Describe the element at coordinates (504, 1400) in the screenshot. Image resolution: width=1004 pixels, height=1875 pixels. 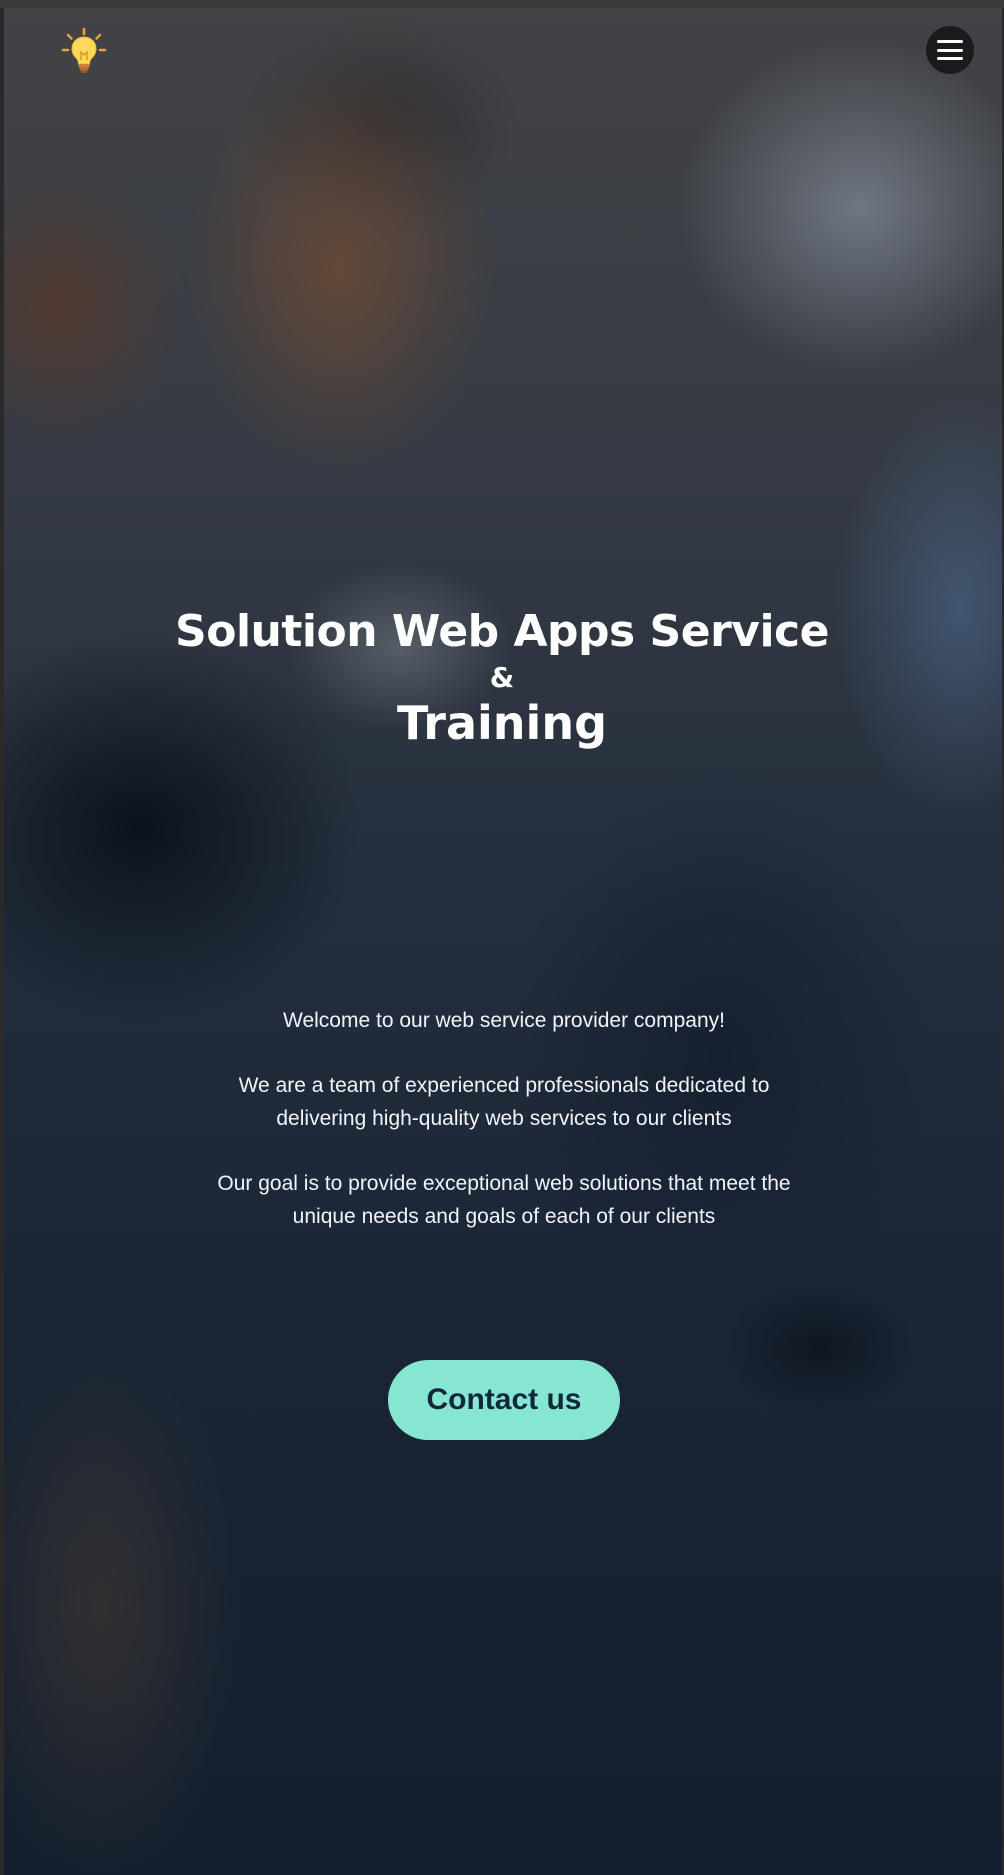
I see `contact-us-button: Contact us` at that location.